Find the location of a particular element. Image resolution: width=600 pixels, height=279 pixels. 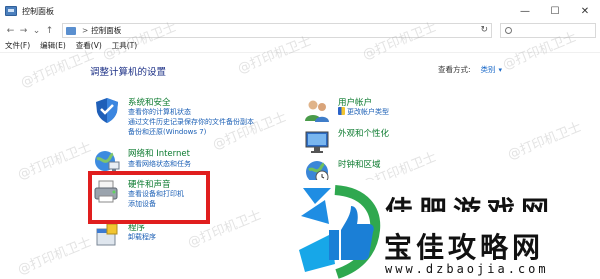

site-brand-name: 宝佳攻略网 is located at coordinates (464, 247).